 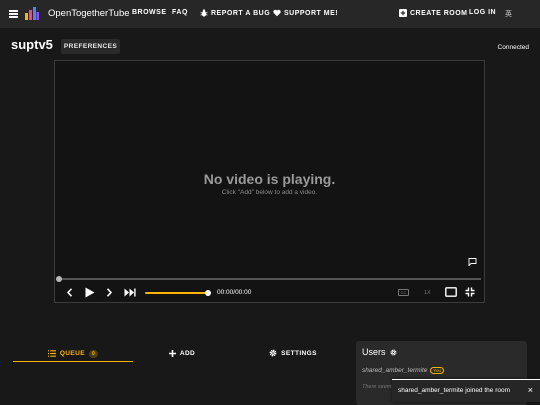 I want to click on chat-icon, so click(x=472, y=262).